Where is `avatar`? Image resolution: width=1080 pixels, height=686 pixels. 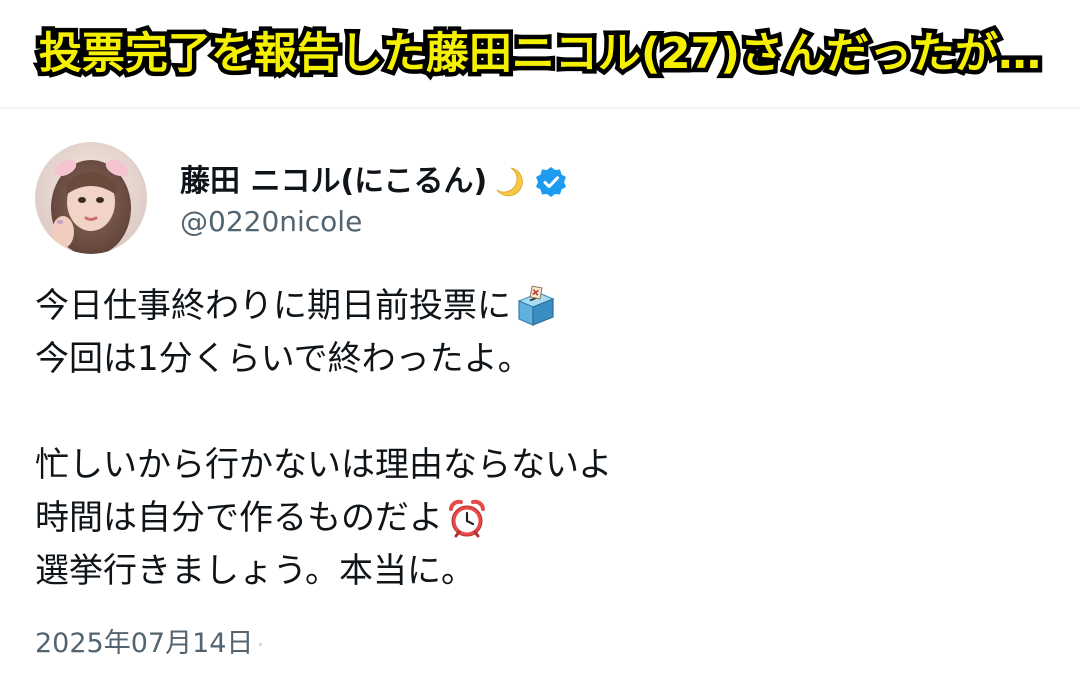 avatar is located at coordinates (91, 198).